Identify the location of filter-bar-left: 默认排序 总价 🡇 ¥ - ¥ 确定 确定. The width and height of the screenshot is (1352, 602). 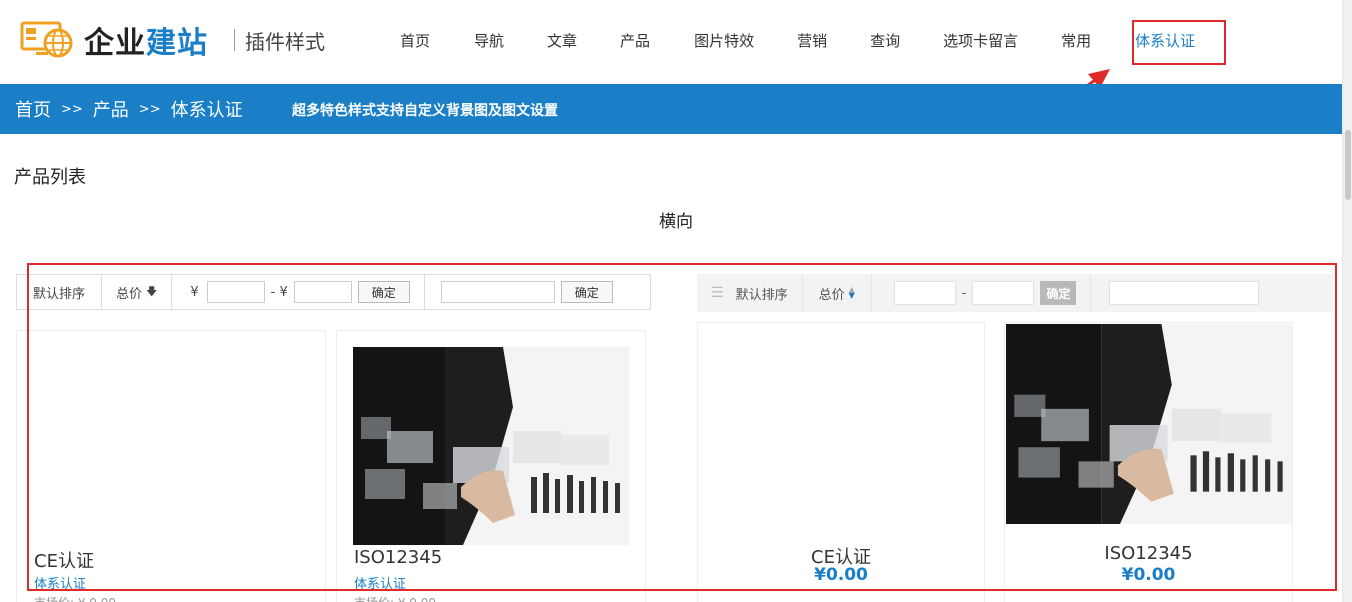
(333, 292).